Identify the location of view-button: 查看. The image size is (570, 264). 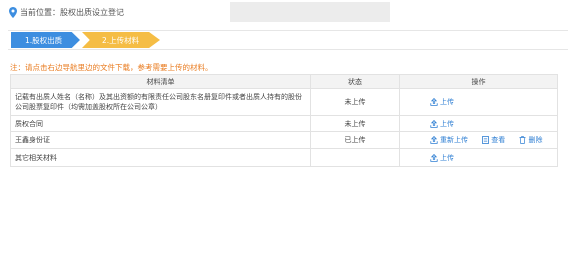
(494, 140).